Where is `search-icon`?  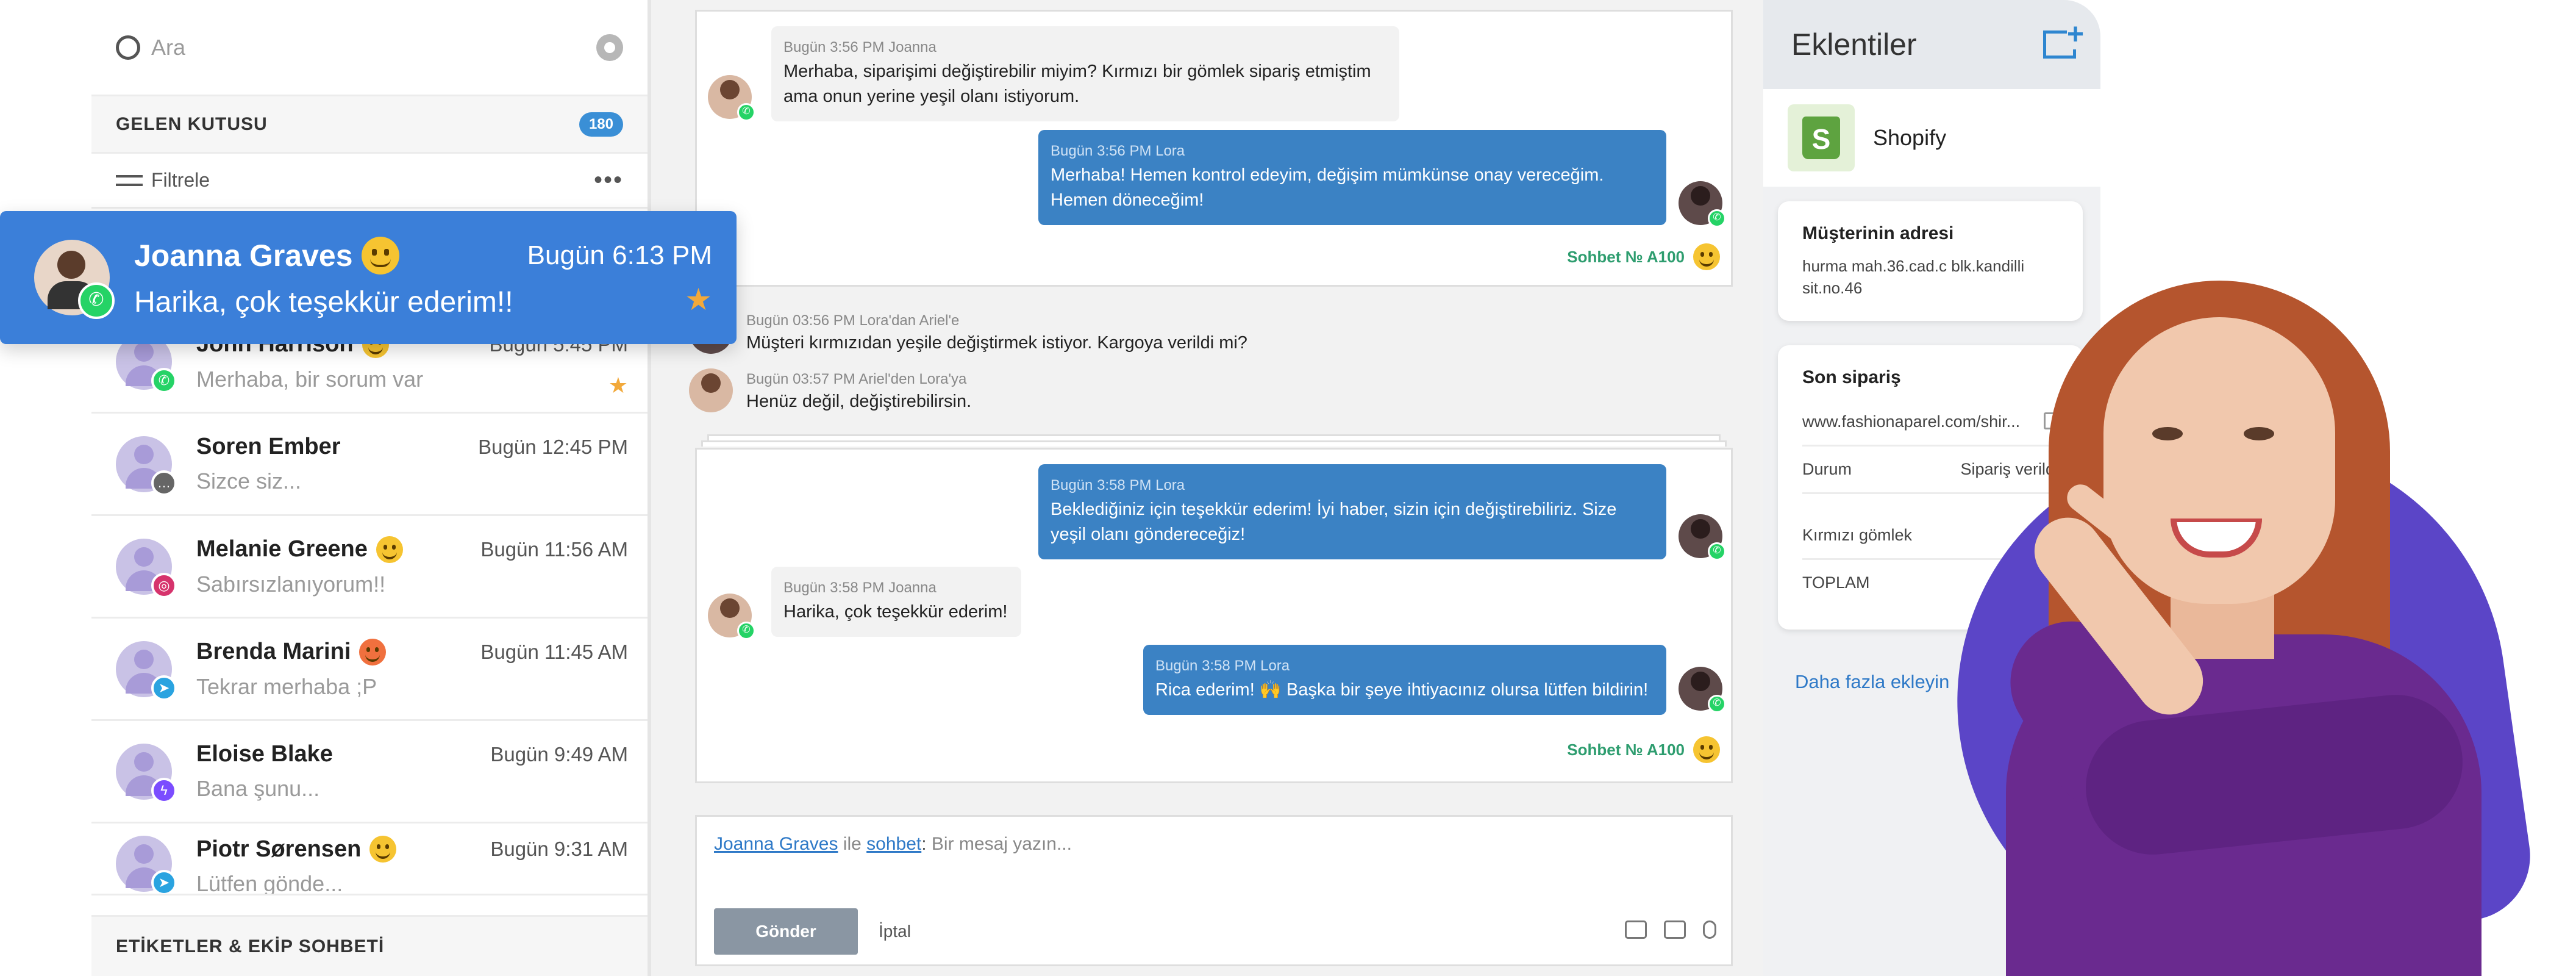
search-icon is located at coordinates (128, 47).